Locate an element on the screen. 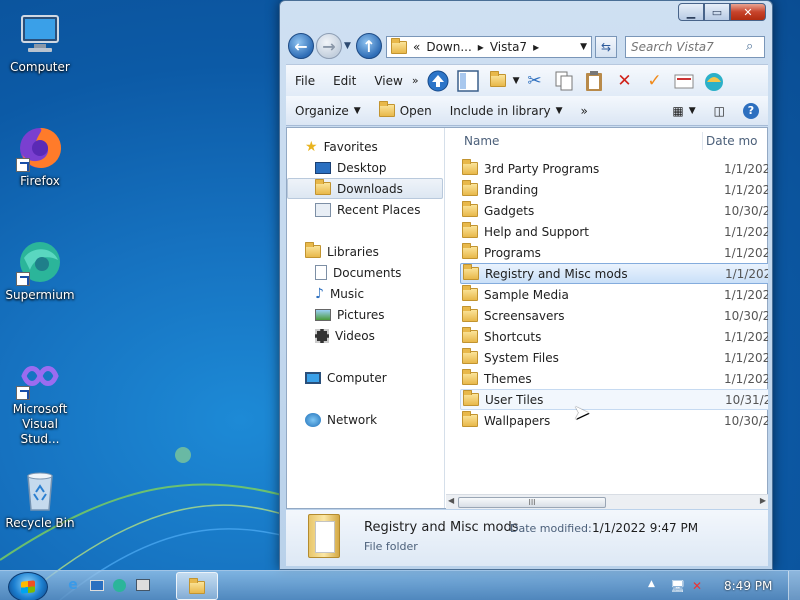  show-desktop-quick-icon is located at coordinates (97, 585).